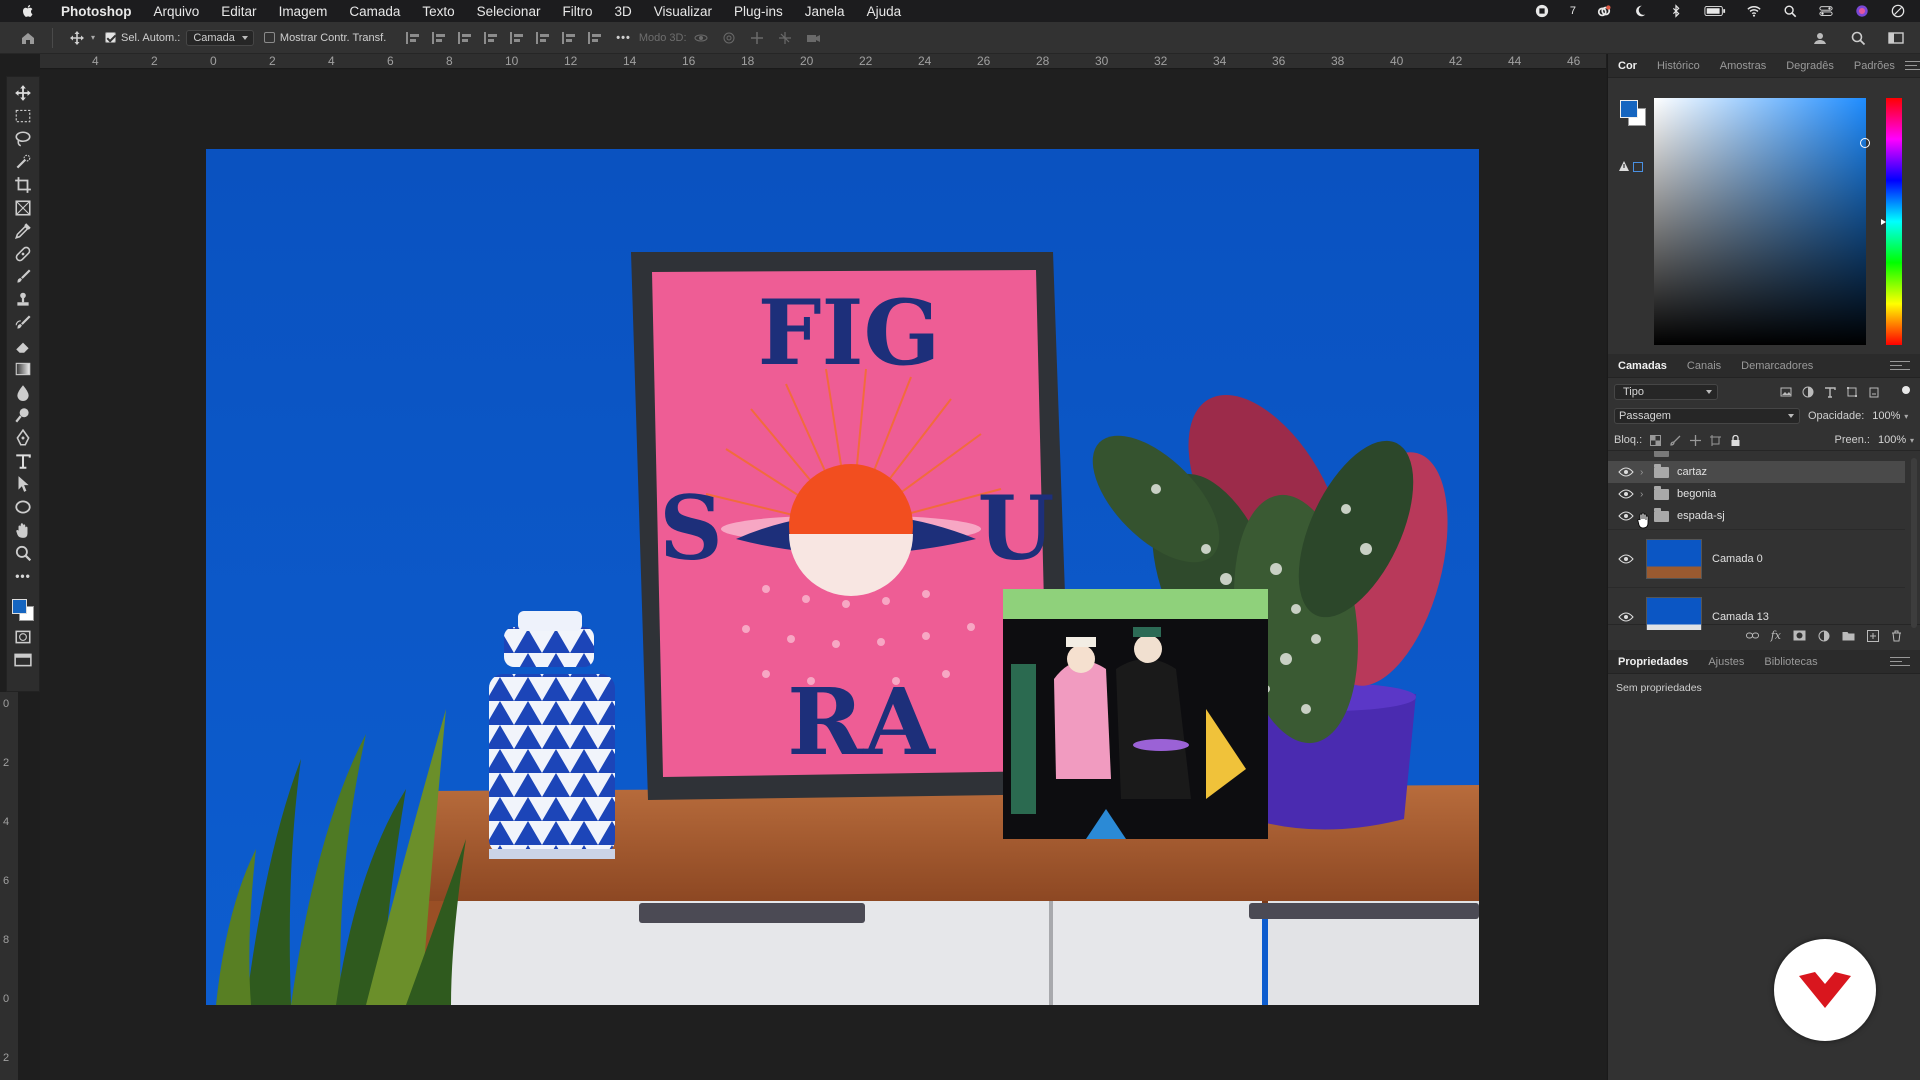 The height and width of the screenshot is (1080, 1920). Describe the element at coordinates (1692, 472) in the screenshot. I see `layer-name: cartaz` at that location.